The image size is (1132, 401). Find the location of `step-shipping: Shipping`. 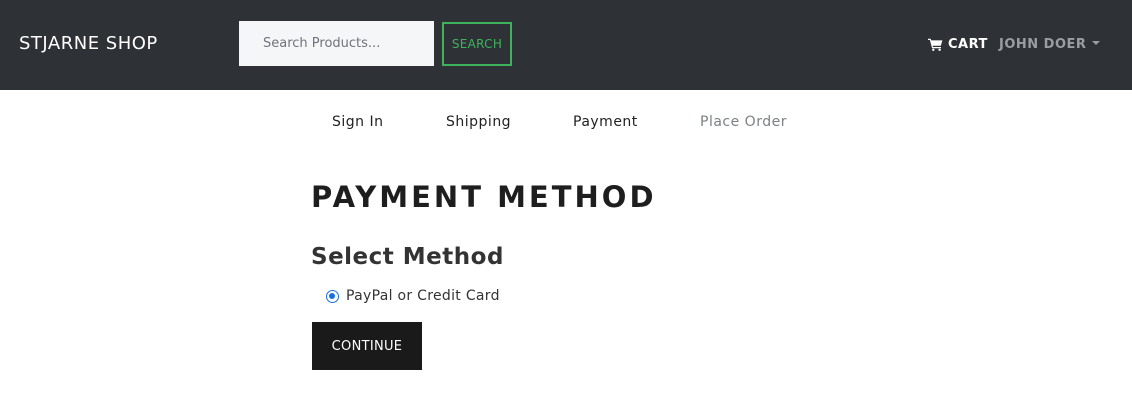

step-shipping: Shipping is located at coordinates (478, 122).